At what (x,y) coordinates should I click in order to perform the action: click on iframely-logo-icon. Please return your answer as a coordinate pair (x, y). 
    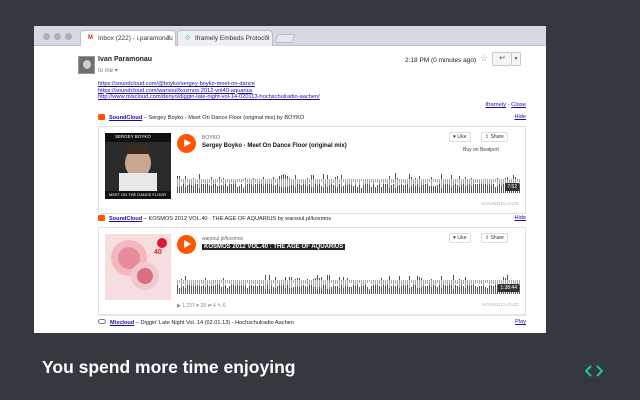
    Looking at the image, I should click on (594, 371).